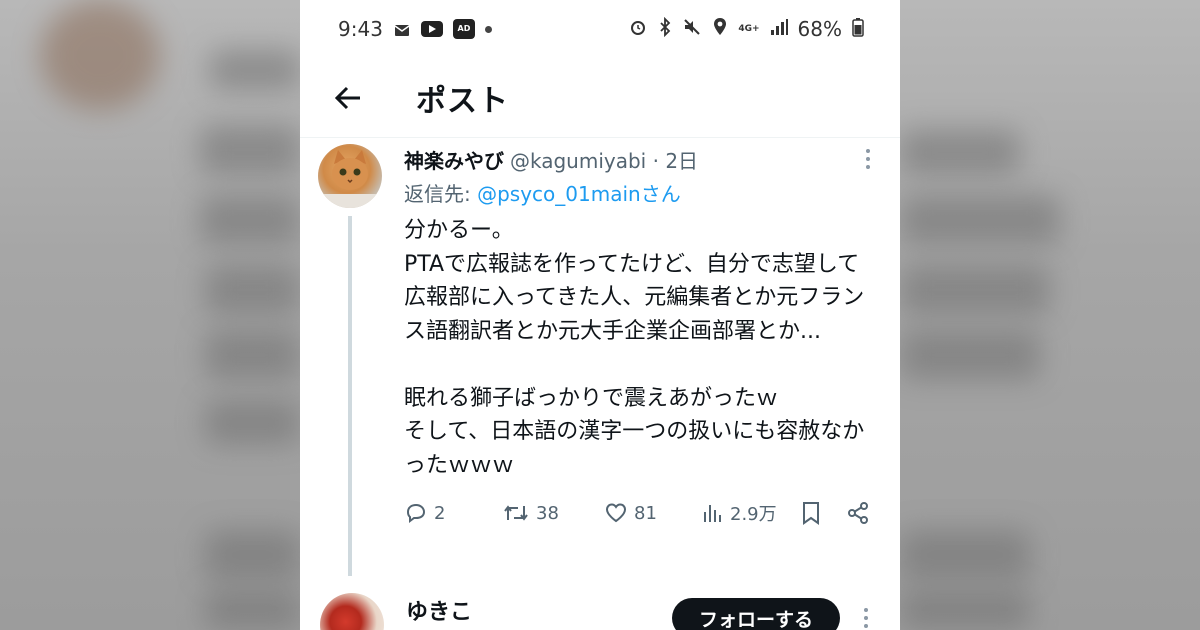  I want to click on retweet-icon, so click(516, 513).